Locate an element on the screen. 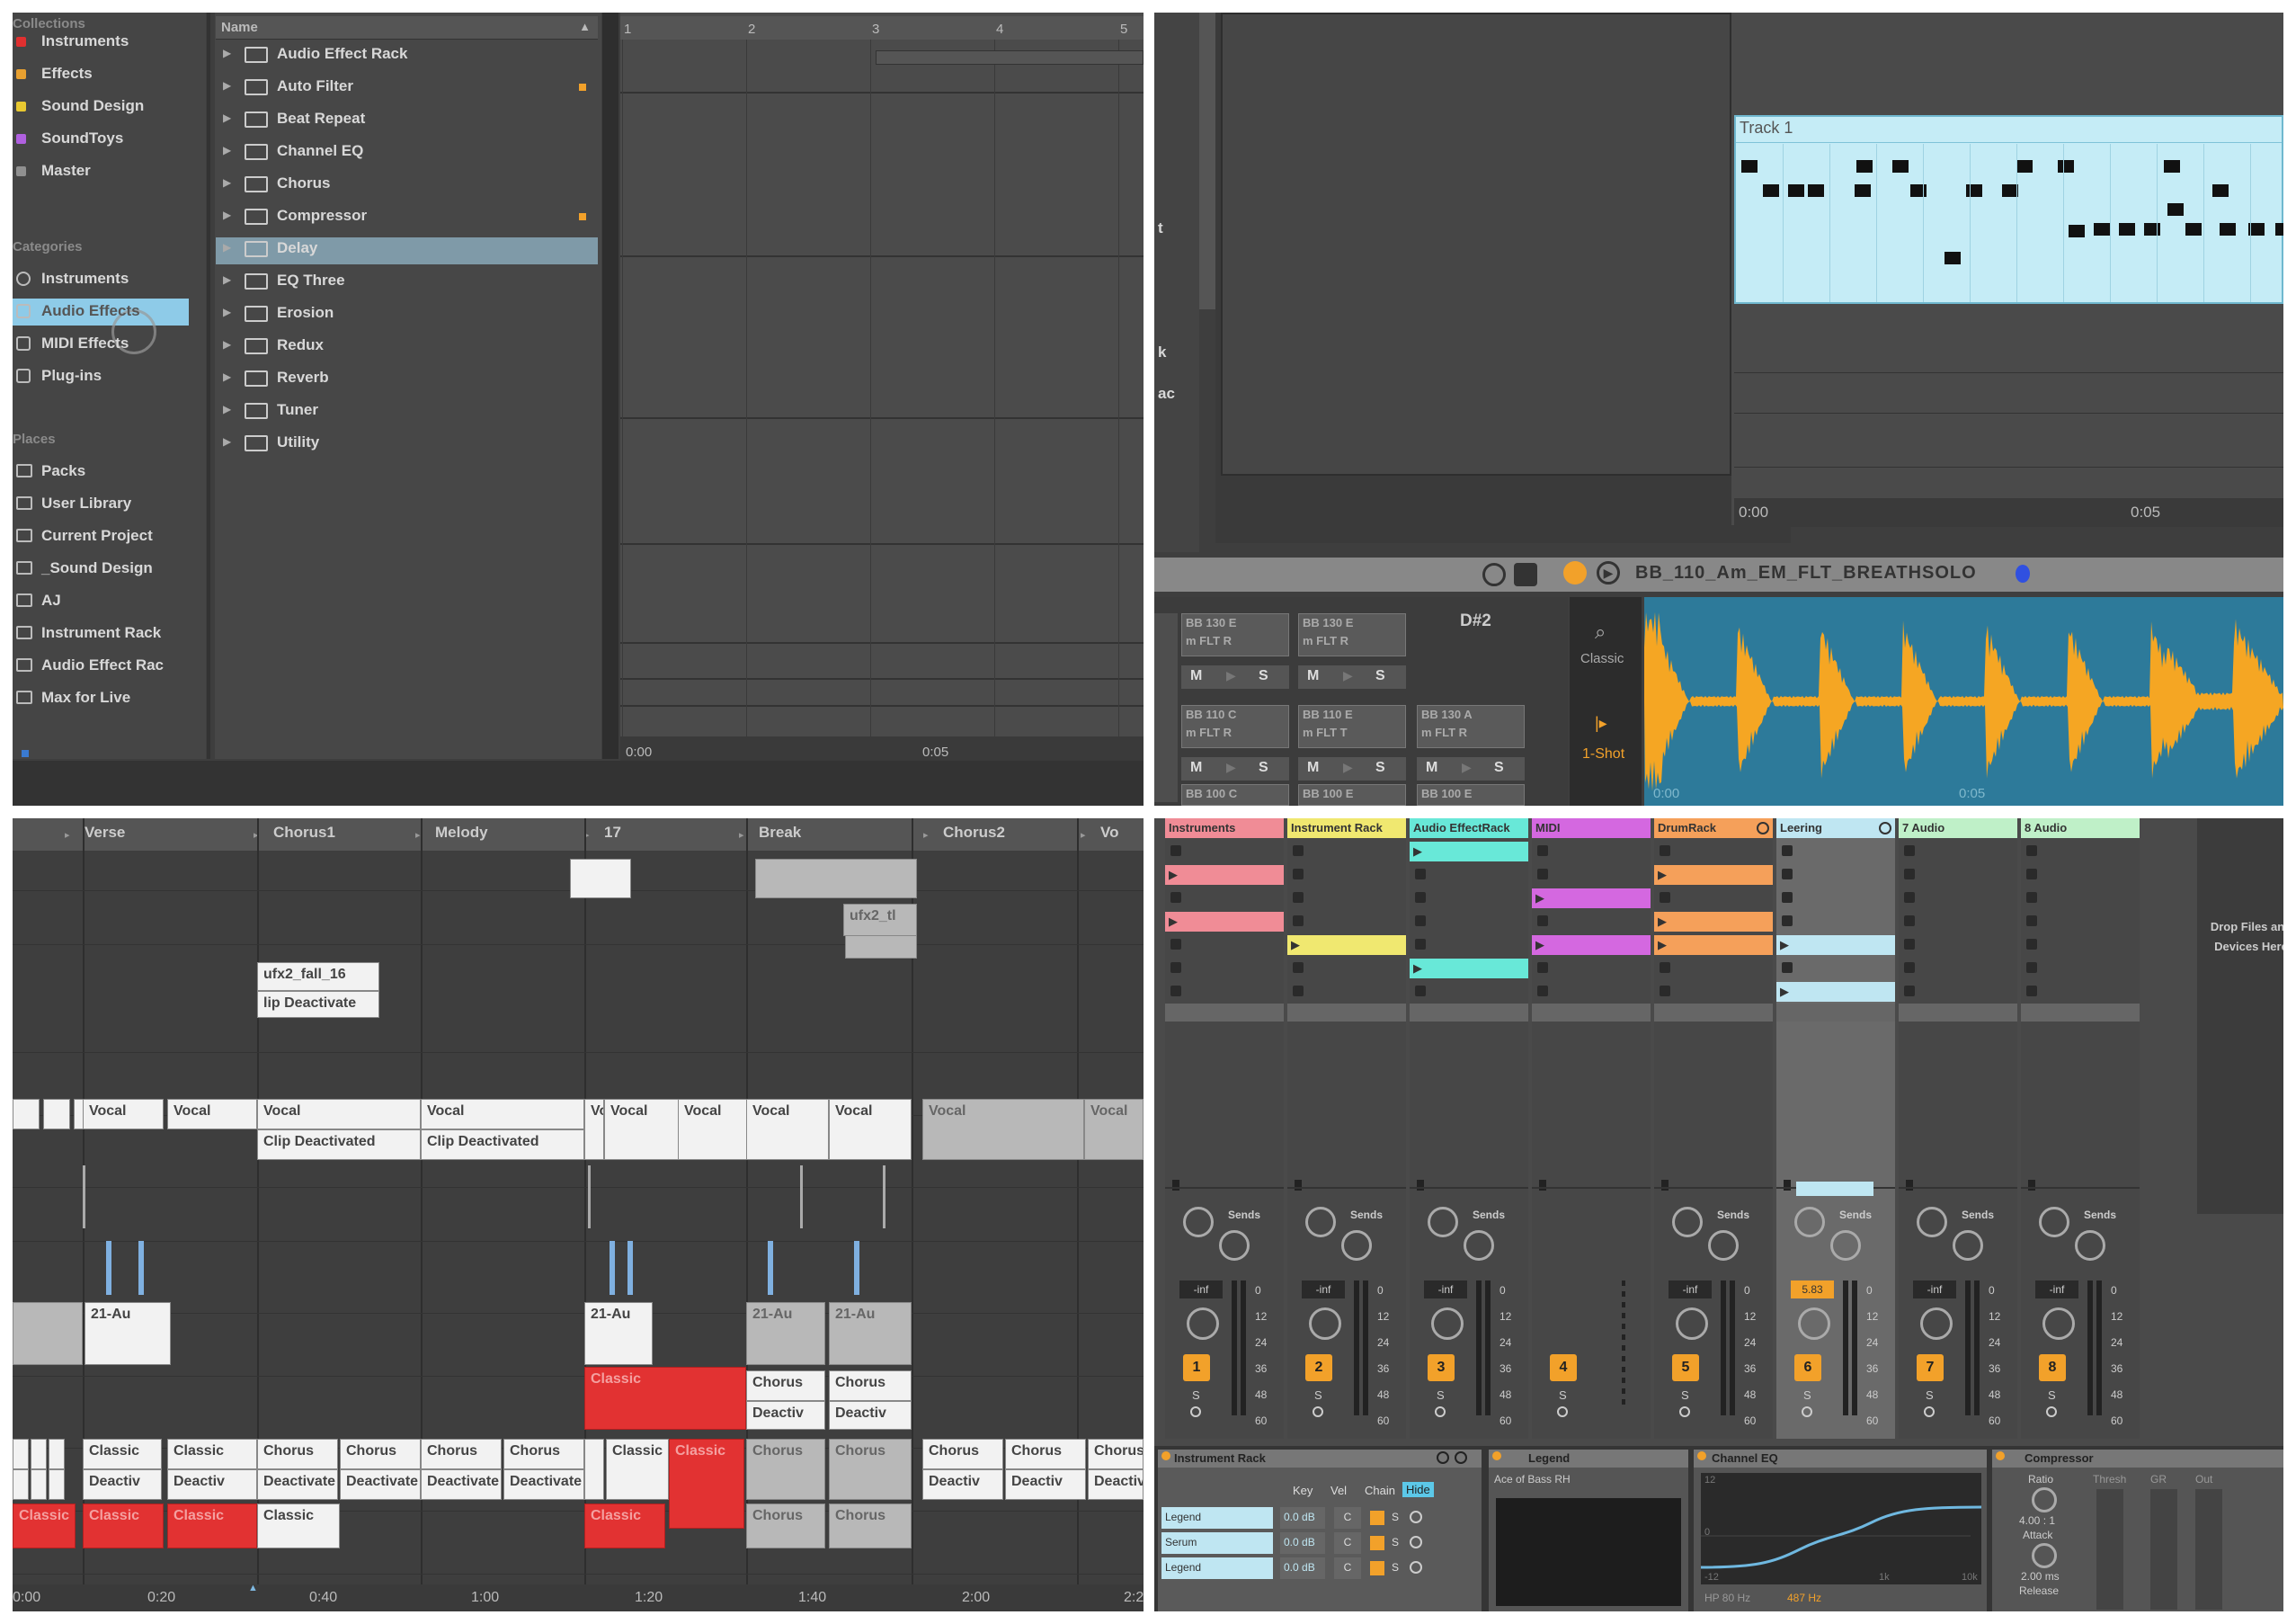 The width and height of the screenshot is (2296, 1624). category-item: Plug-ins is located at coordinates (71, 376).